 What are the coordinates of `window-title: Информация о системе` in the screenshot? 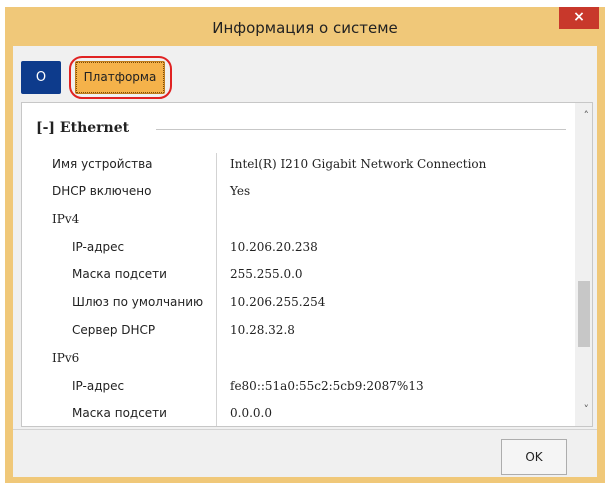 It's located at (305, 28).